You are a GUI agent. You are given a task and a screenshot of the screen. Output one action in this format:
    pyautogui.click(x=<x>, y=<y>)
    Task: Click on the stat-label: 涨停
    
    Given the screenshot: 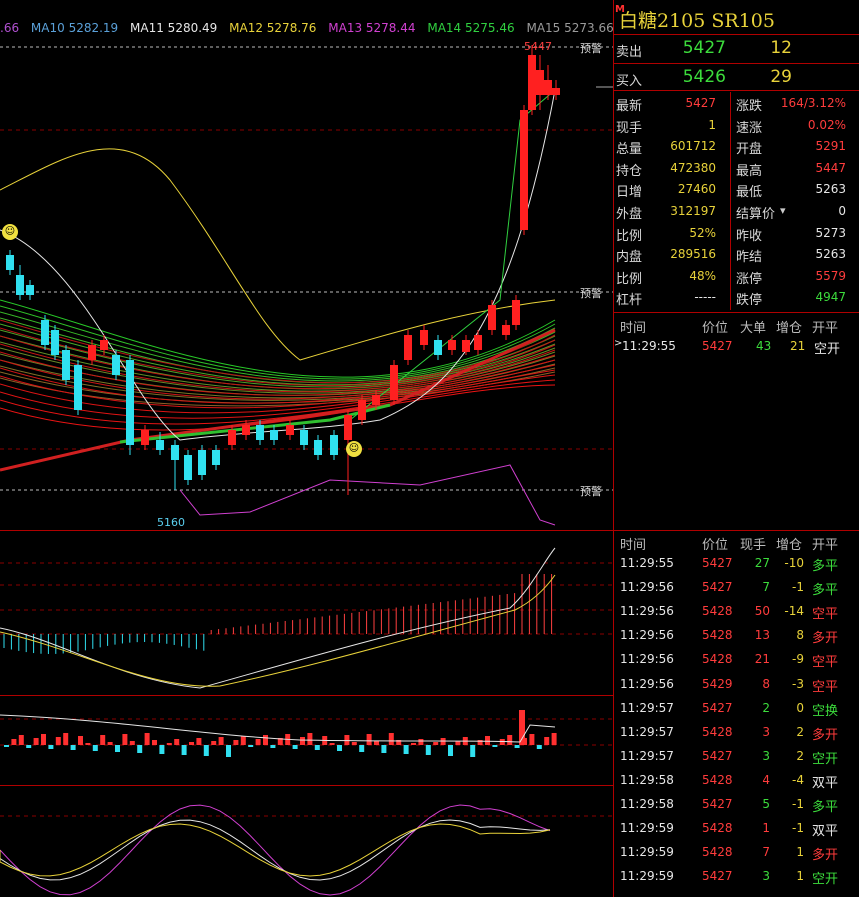 What is the action you would take?
    pyautogui.click(x=749, y=279)
    